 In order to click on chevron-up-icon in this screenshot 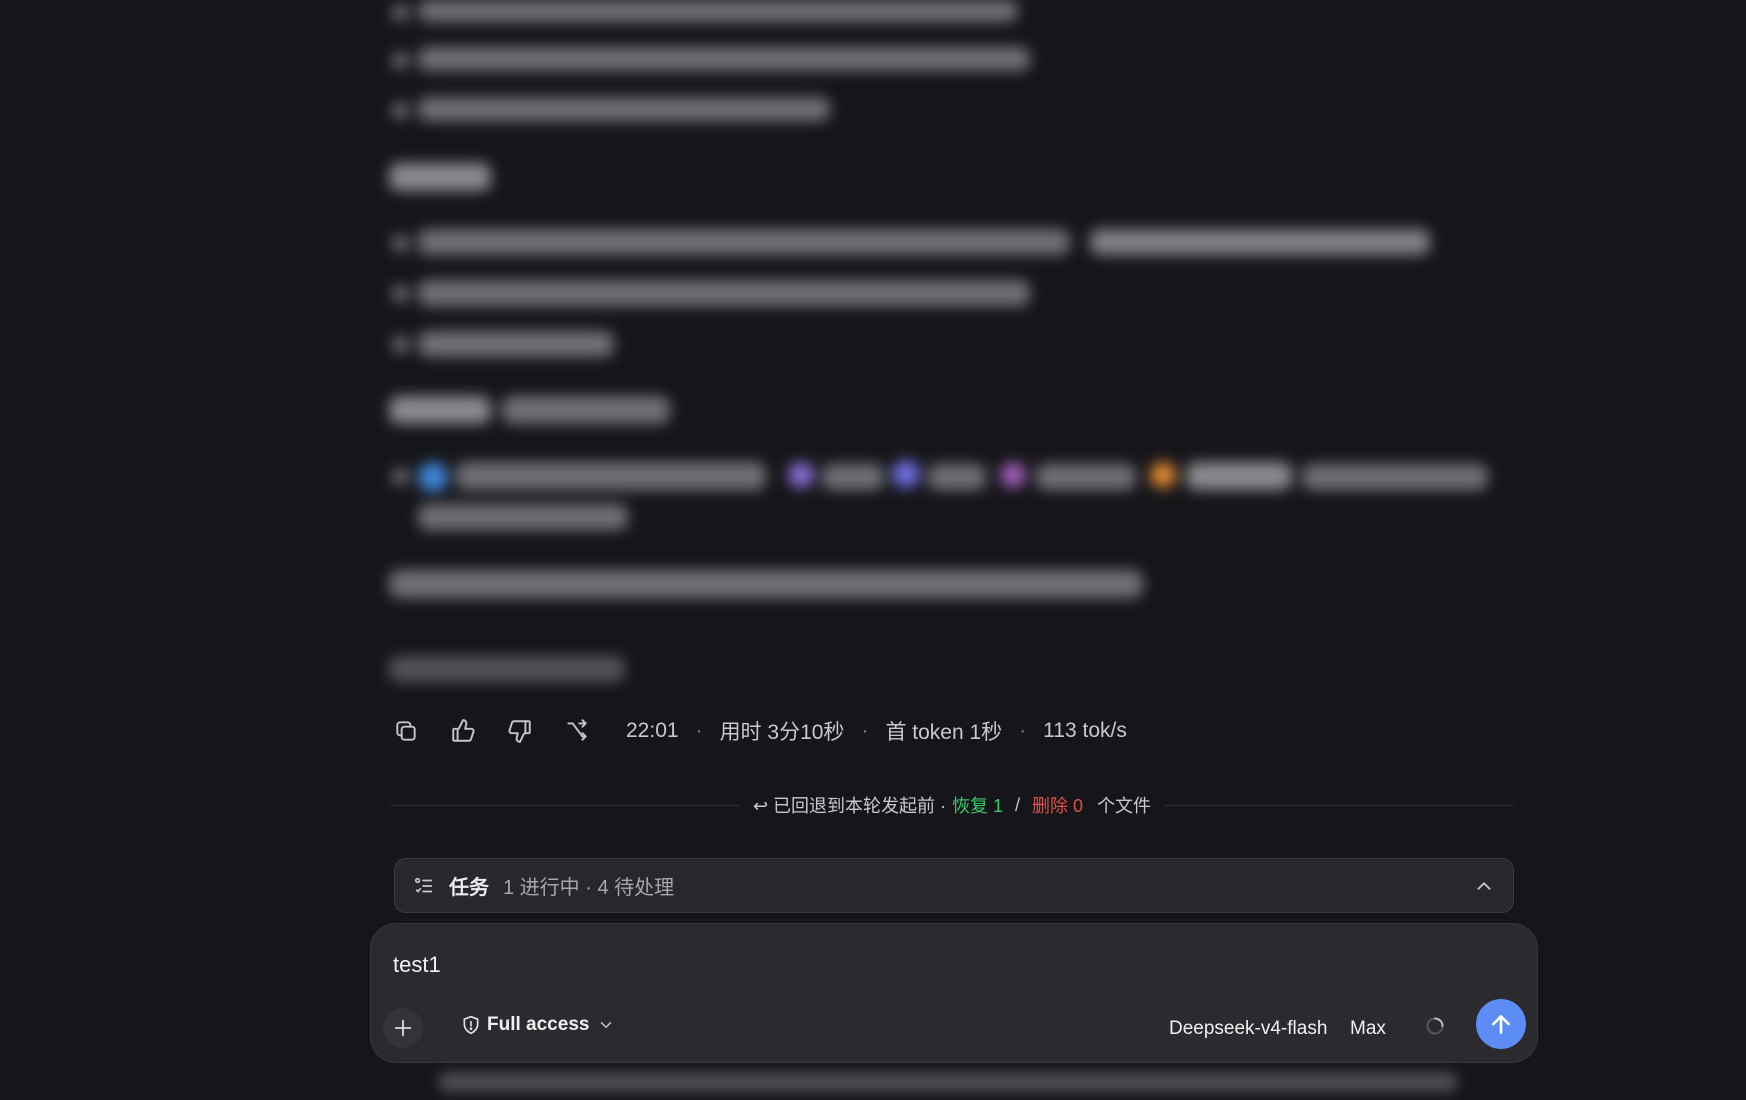, I will do `click(1484, 886)`.